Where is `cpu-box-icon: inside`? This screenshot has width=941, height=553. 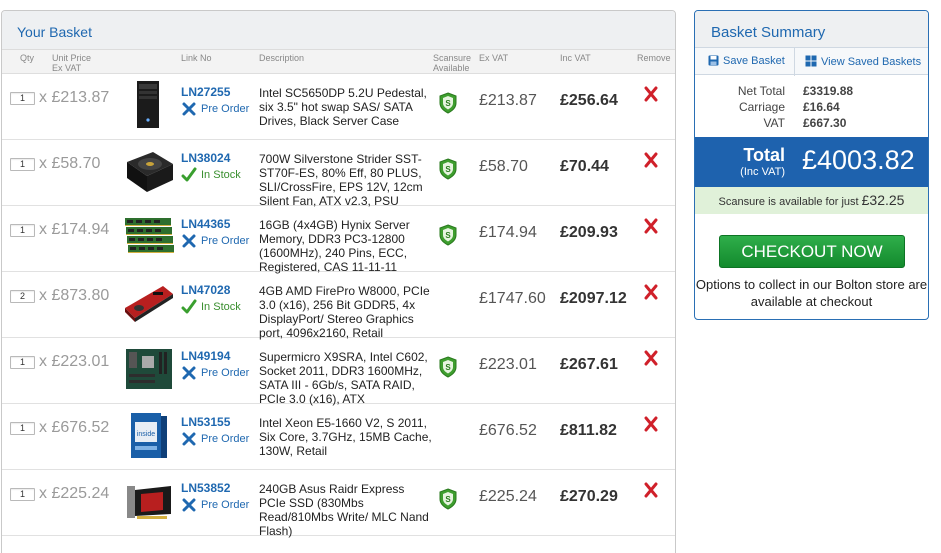
cpu-box-icon: inside is located at coordinates (149, 435).